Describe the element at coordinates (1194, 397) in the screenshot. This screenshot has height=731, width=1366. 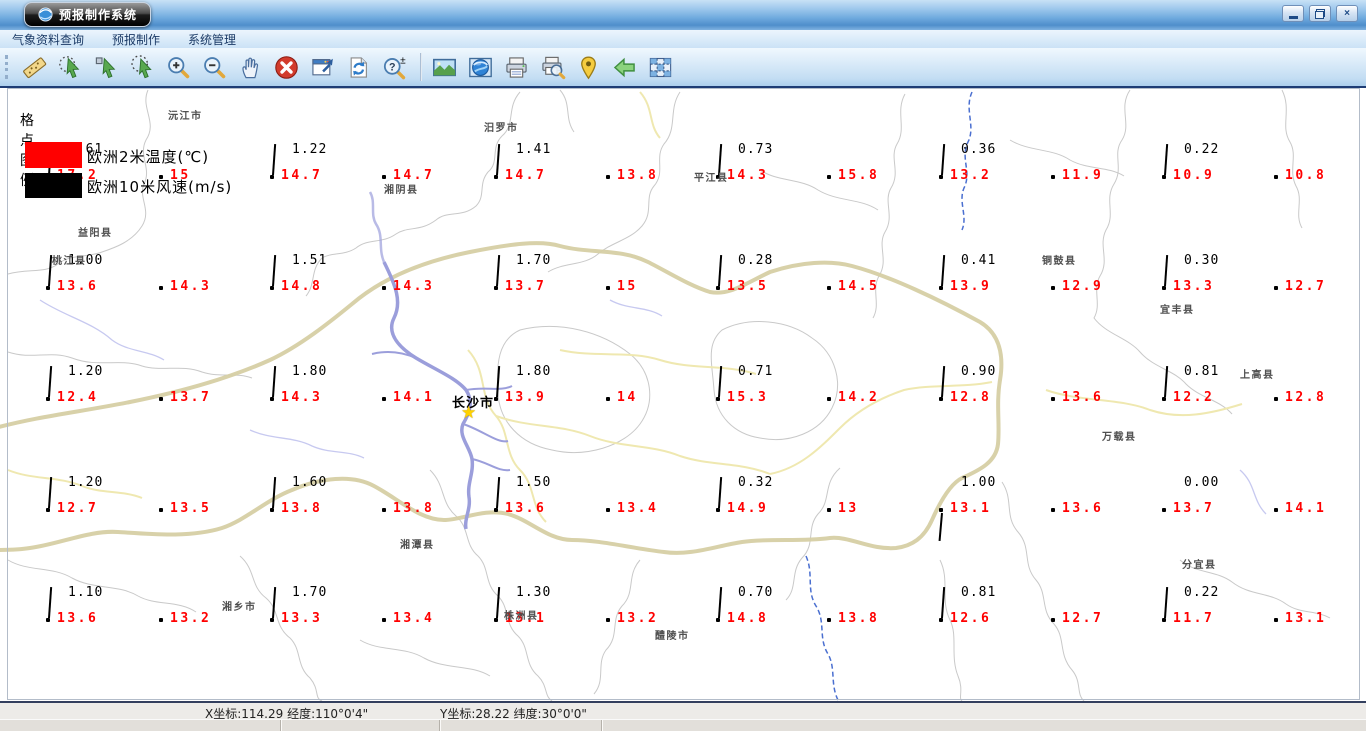
I see `temperature-value: 12.2` at that location.